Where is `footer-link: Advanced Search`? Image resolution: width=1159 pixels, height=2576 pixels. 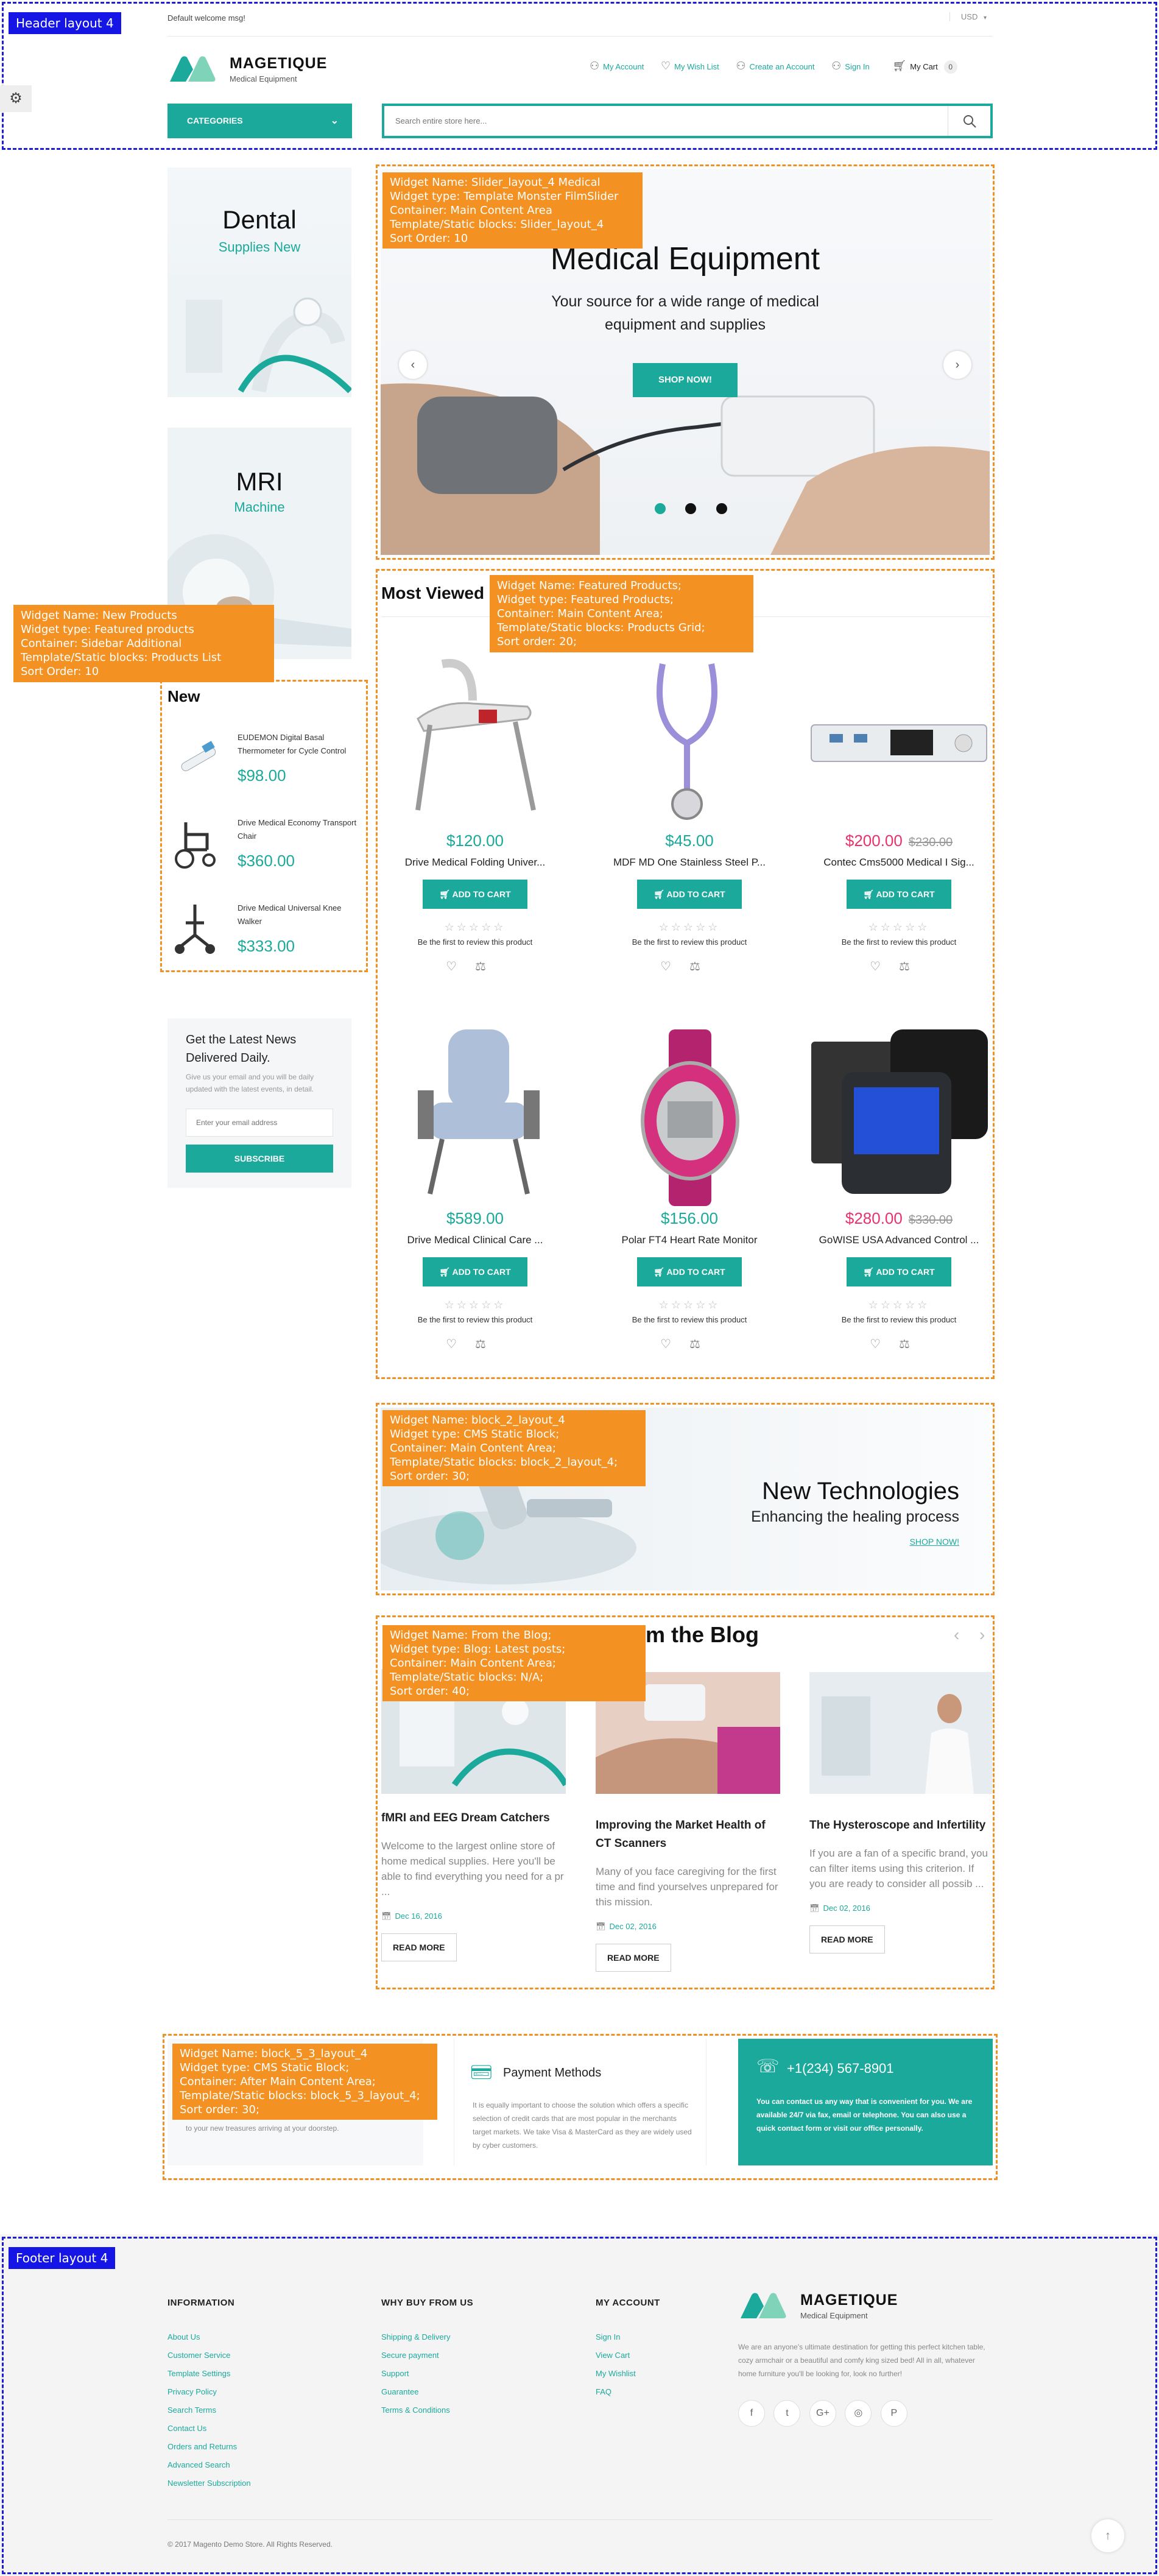 footer-link: Advanced Search is located at coordinates (209, 2464).